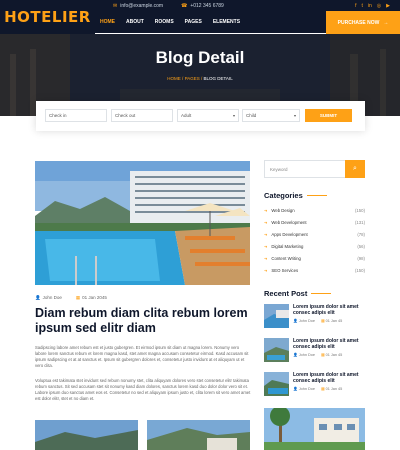 The image size is (400, 450). What do you see at coordinates (314, 234) in the screenshot?
I see `category-item: ➜ Apps Development (78)` at bounding box center [314, 234].